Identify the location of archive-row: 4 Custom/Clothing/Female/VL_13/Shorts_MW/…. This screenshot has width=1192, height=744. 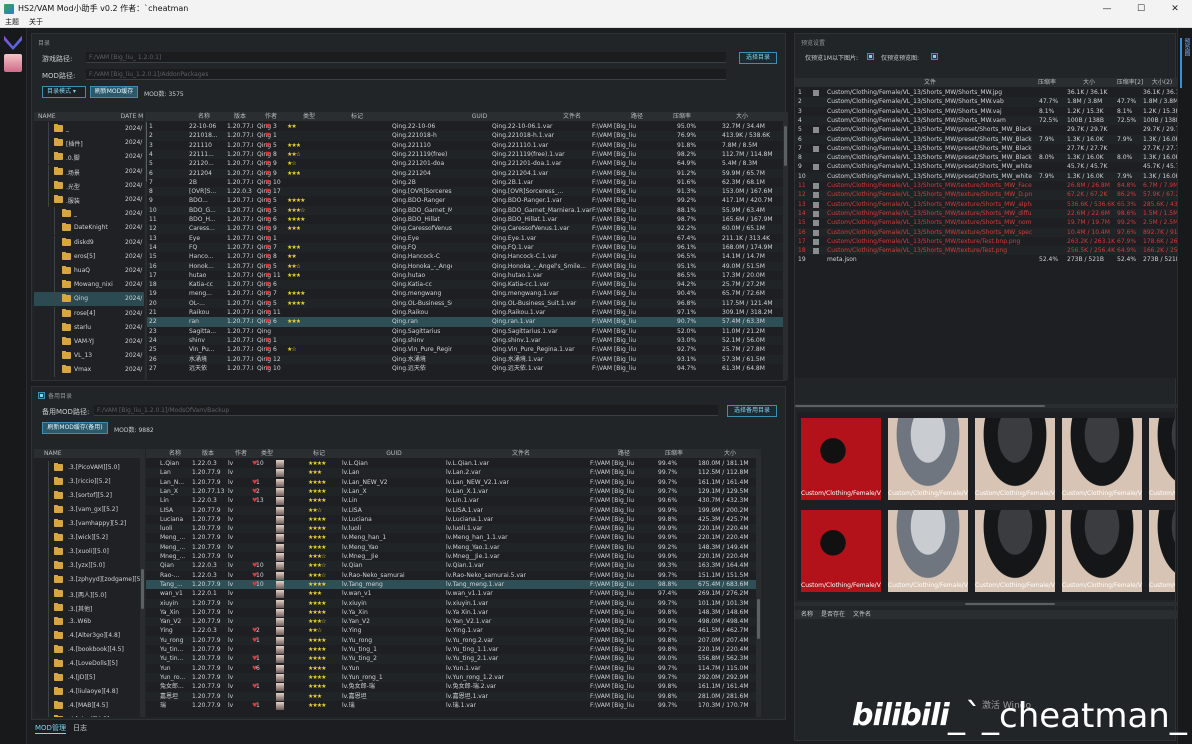
(986, 120).